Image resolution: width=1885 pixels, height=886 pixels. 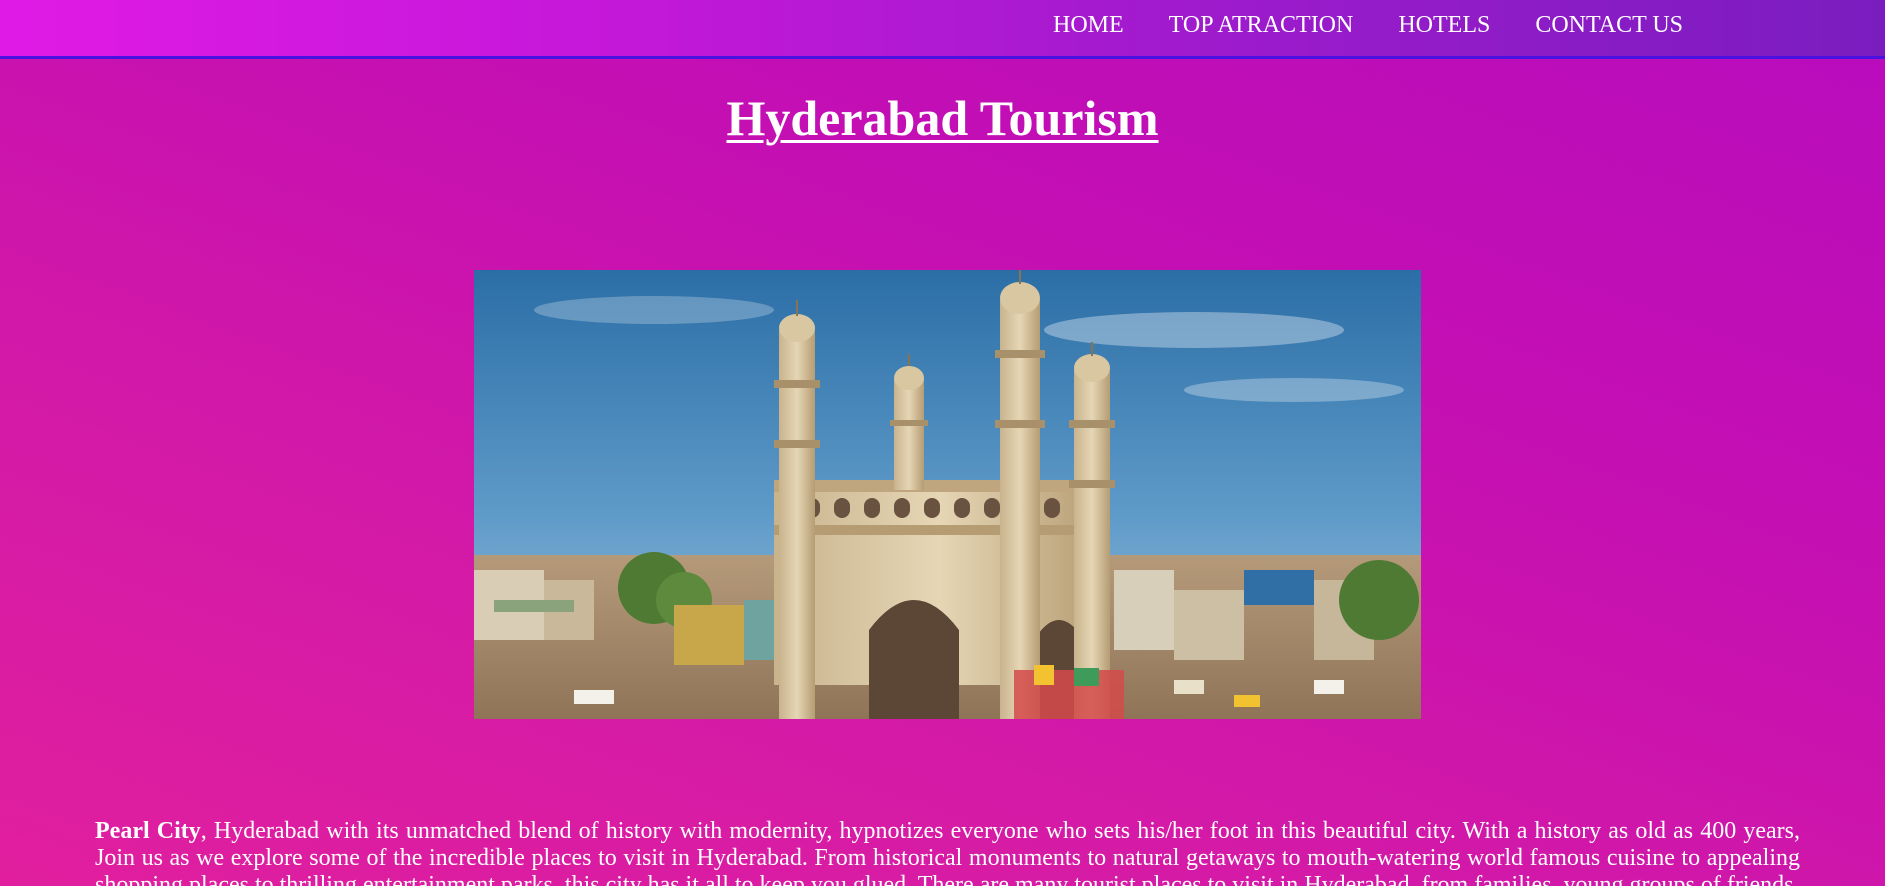 What do you see at coordinates (148, 831) in the screenshot?
I see `pearl-city-label: Pearl City` at bounding box center [148, 831].